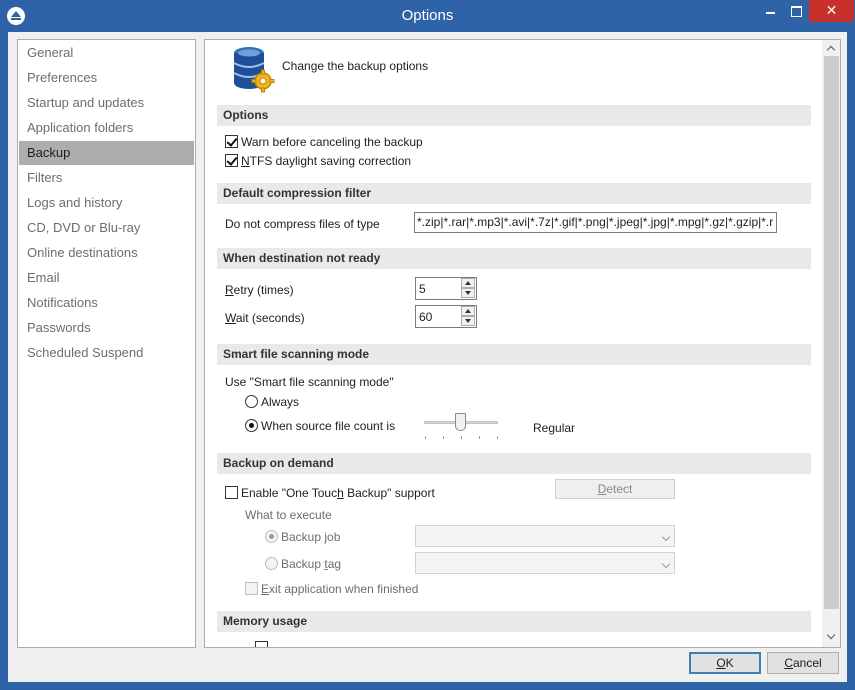 The width and height of the screenshot is (855, 690). What do you see at coordinates (280, 402) in the screenshot?
I see `scan-always-label: Always` at bounding box center [280, 402].